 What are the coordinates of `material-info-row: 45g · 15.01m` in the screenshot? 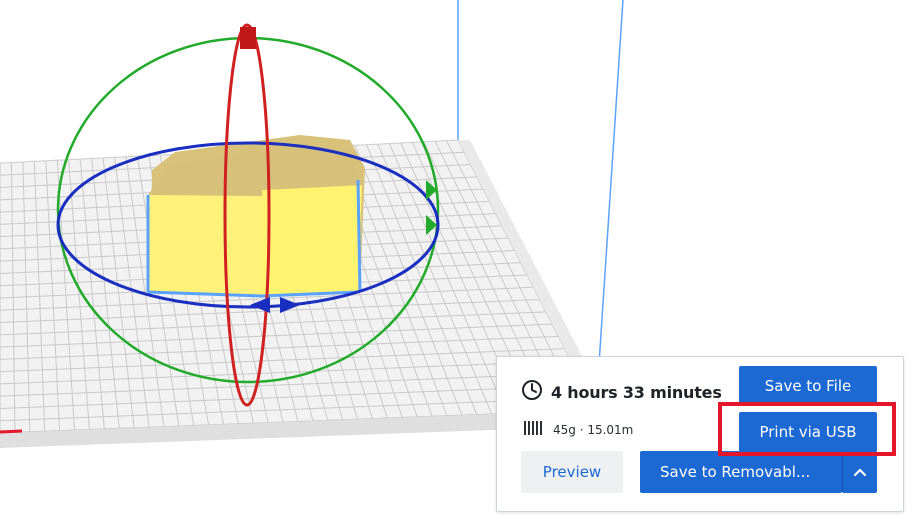 It's located at (578, 430).